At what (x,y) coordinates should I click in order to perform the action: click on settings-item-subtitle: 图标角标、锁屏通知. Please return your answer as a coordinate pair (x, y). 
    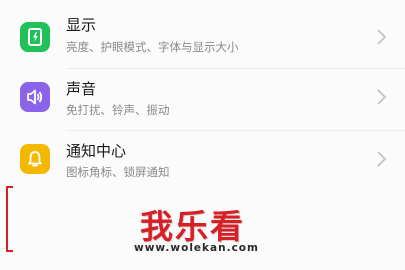
    Looking at the image, I should click on (118, 172).